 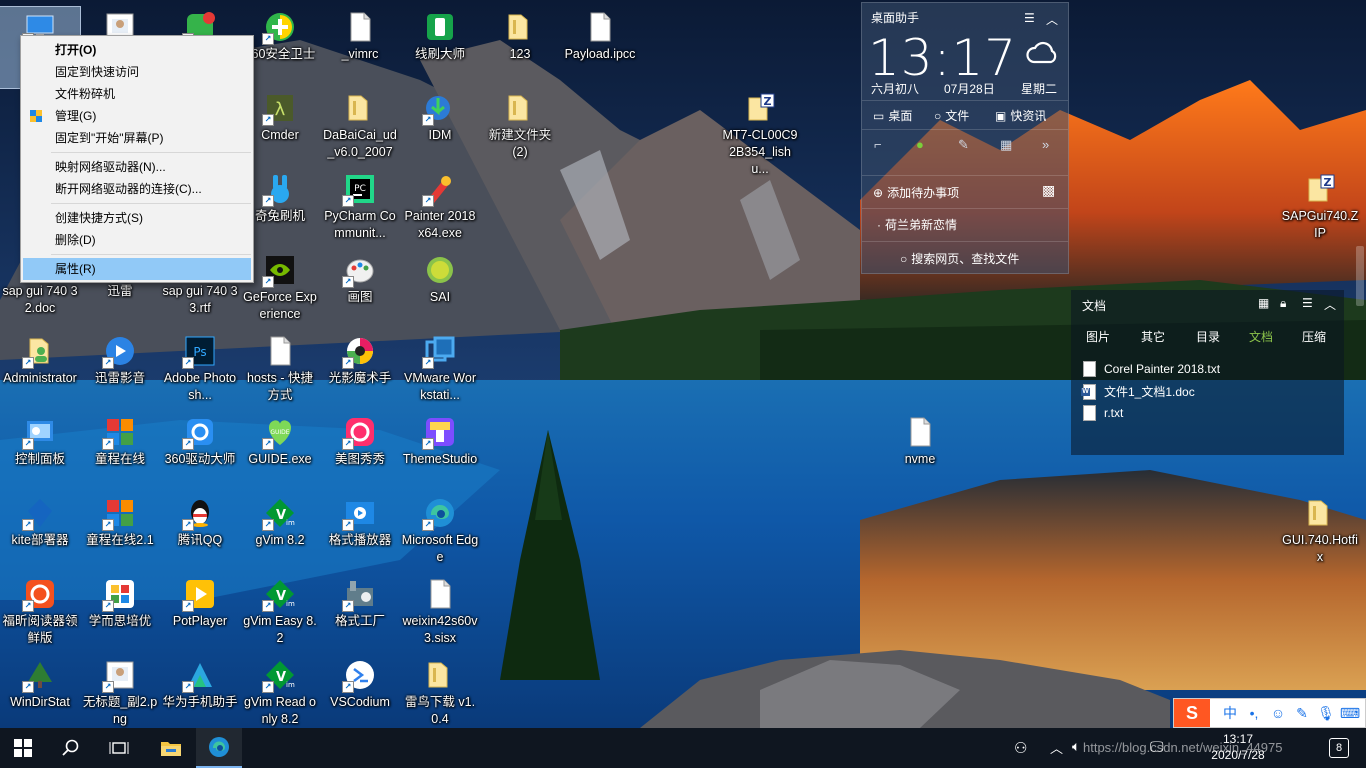 What do you see at coordinates (120, 371) in the screenshot?
I see `icon-xunleiying: ↗ 迅雷影音` at bounding box center [120, 371].